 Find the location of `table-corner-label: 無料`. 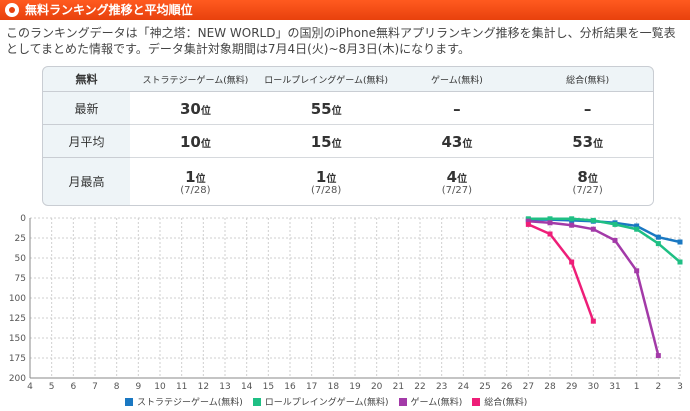

table-corner-label: 無料 is located at coordinates (86, 79).